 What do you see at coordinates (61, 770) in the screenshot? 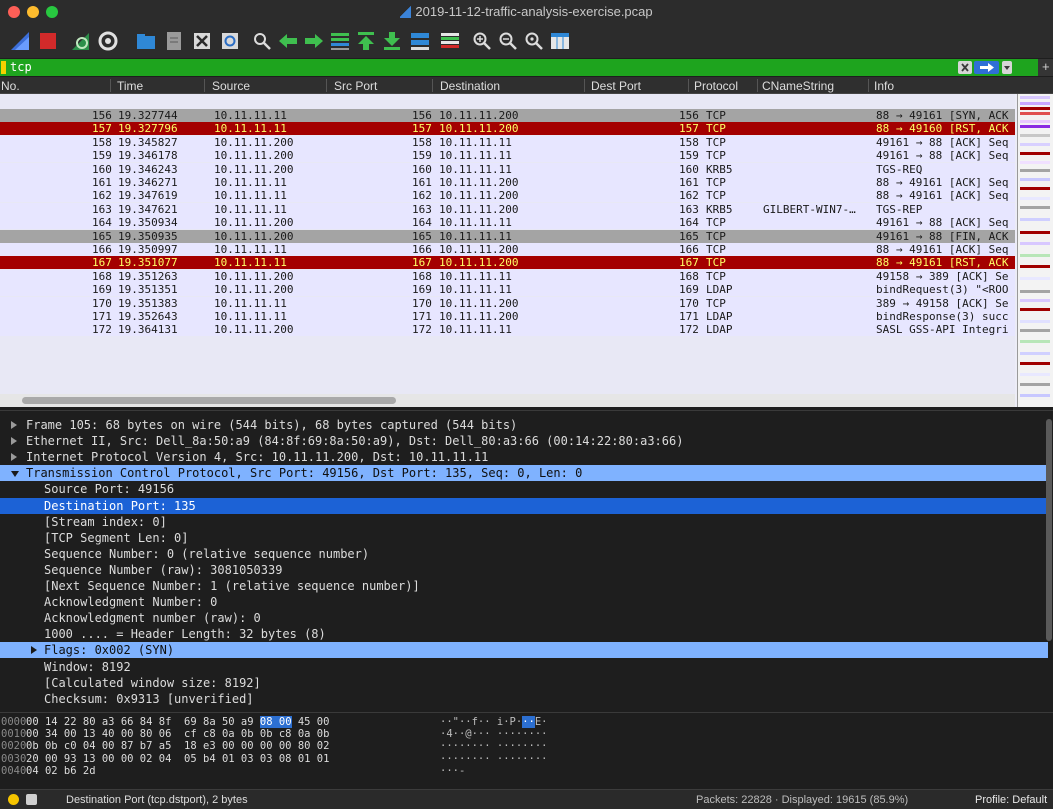
I see `hex-bytes-text: 04 02 b6 2d` at bounding box center [61, 770].